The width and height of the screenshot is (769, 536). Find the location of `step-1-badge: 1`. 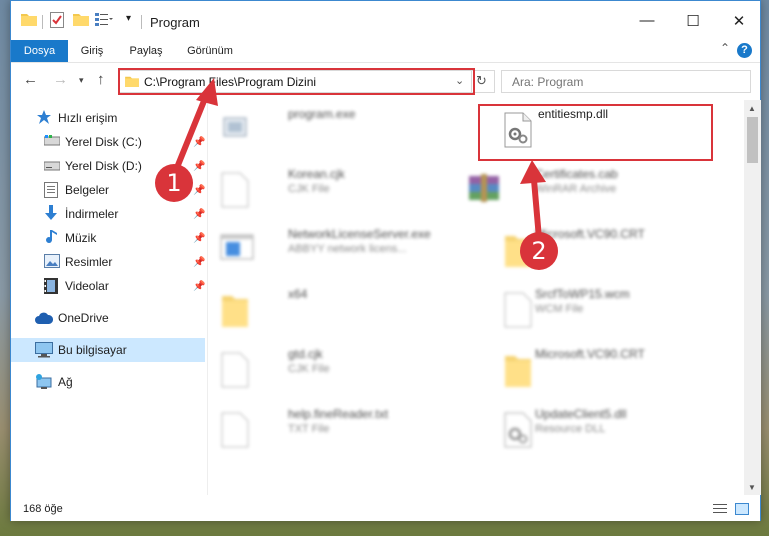

step-1-badge: 1 is located at coordinates (174, 183).